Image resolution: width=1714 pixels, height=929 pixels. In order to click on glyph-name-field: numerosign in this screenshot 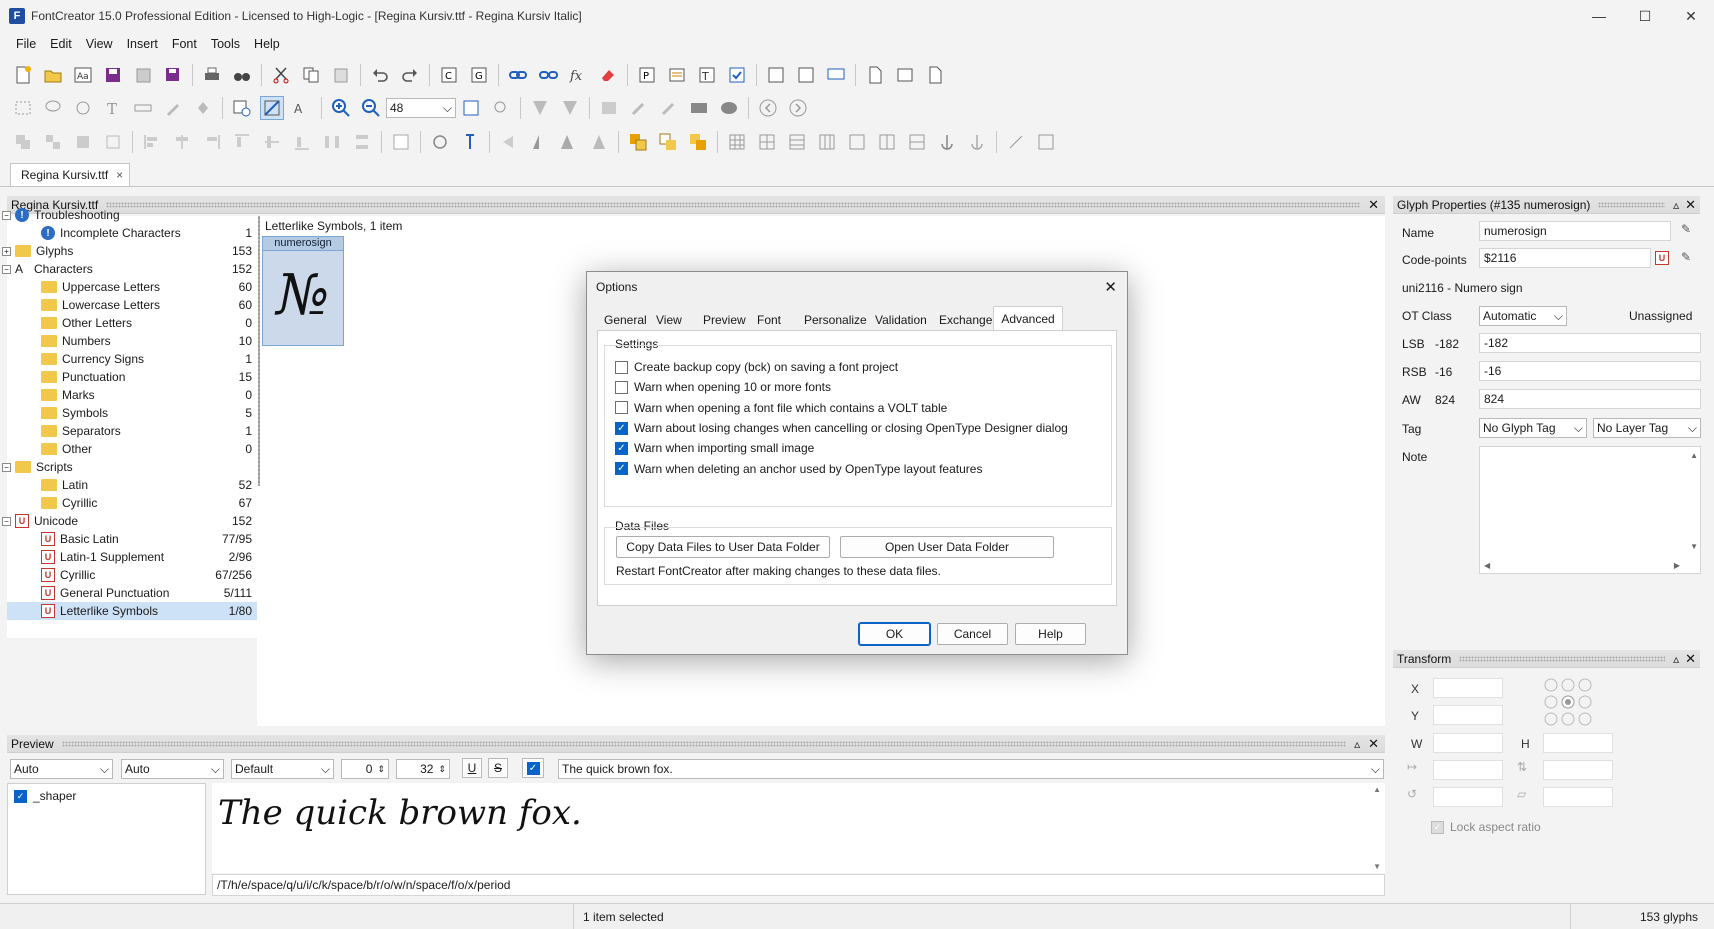, I will do `click(1575, 231)`.